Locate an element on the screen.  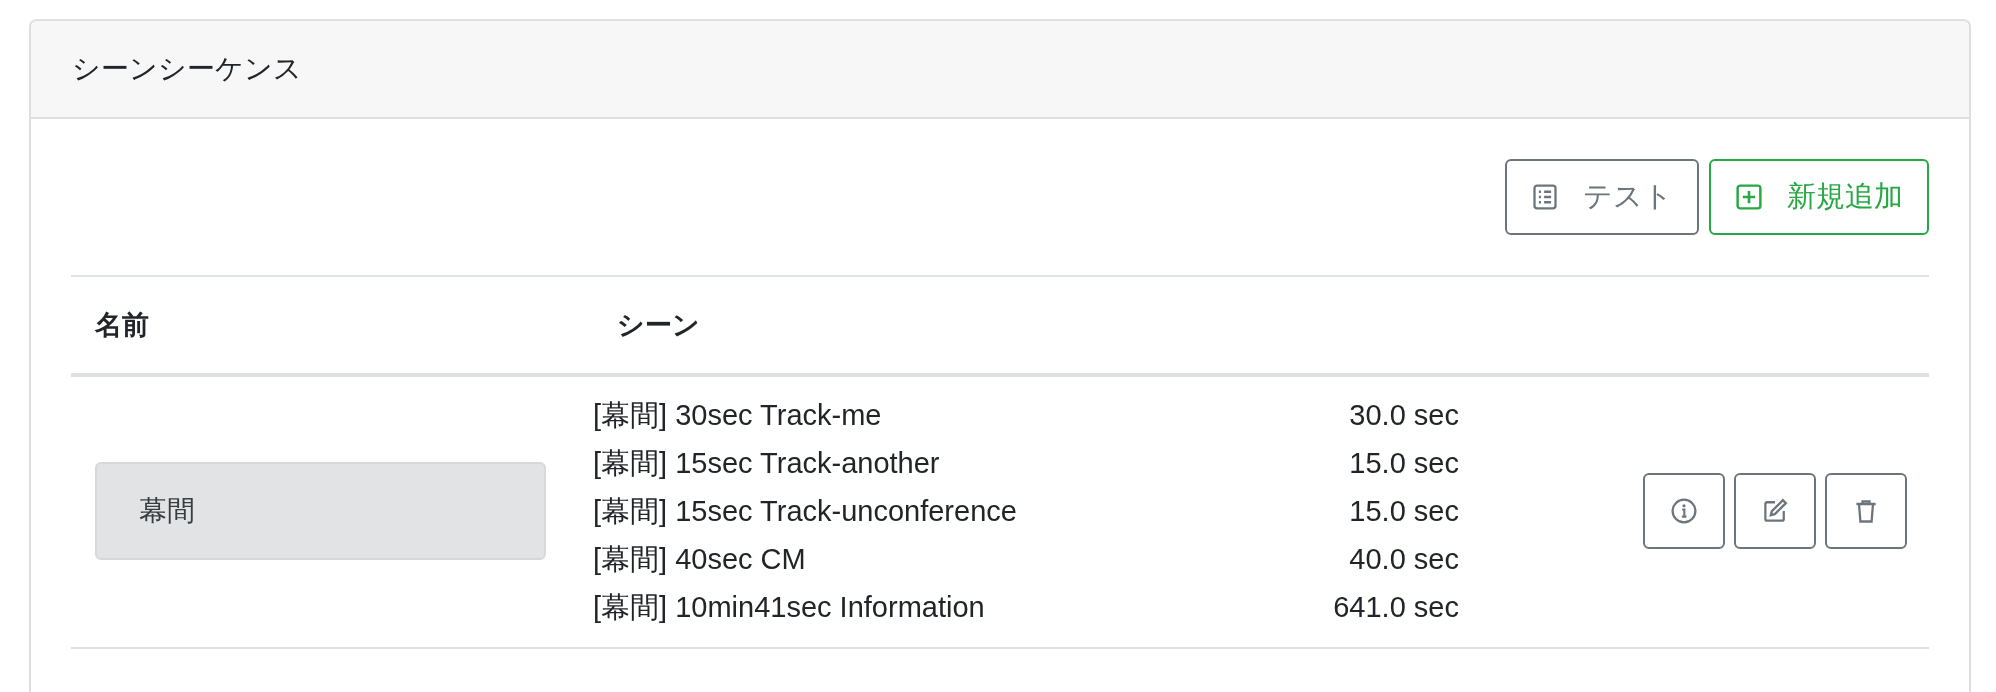
scene-title: [幕間] 10min41sec Information is located at coordinates (789, 607).